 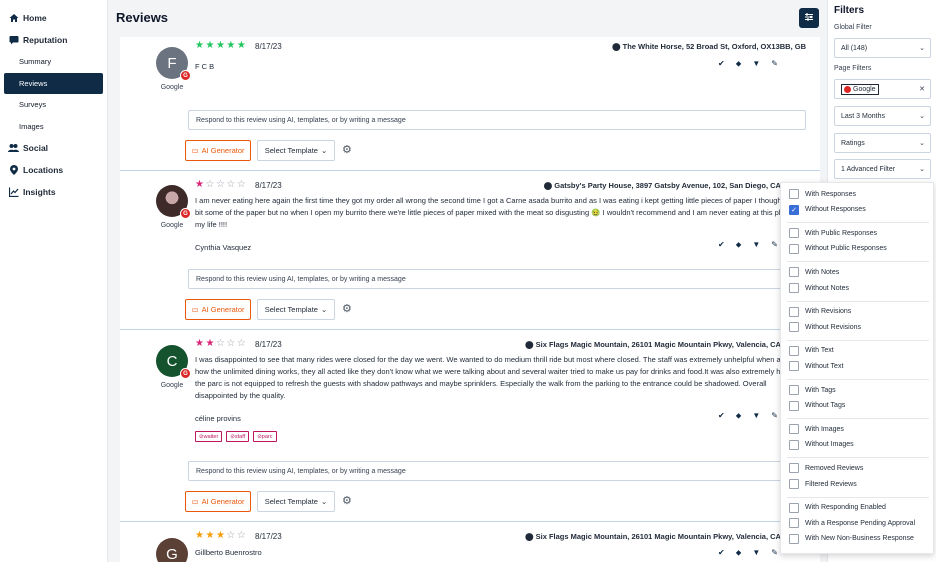 What do you see at coordinates (853, 68) in the screenshot?
I see `page-filters-label: Page Filters` at bounding box center [853, 68].